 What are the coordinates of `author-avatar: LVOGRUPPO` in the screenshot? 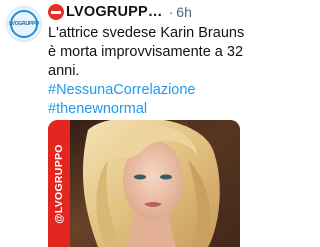 It's located at (24, 24).